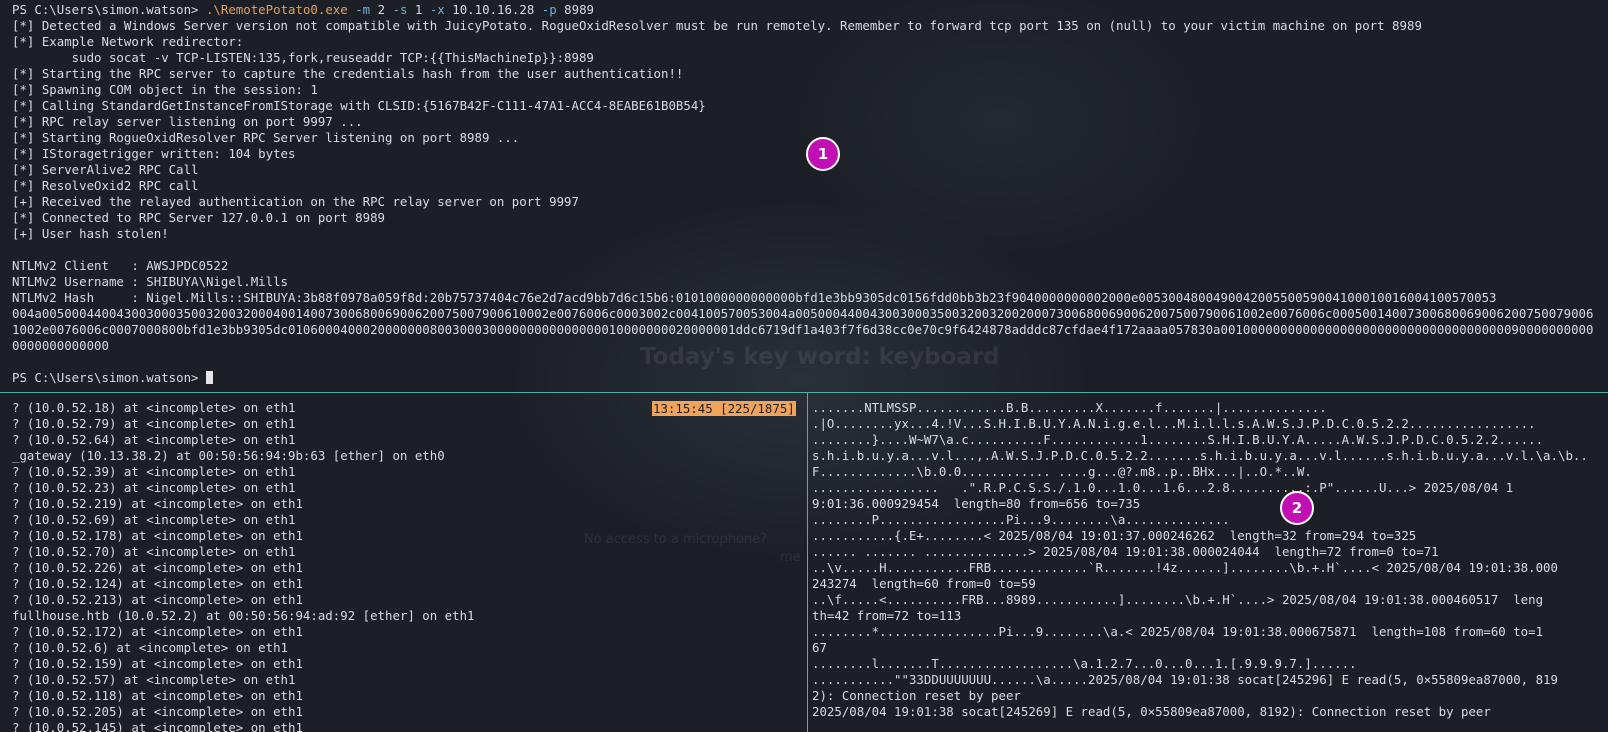 Image resolution: width=1608 pixels, height=732 pixels. What do you see at coordinates (157, 599) in the screenshot?
I see `arp-line: ? (10.0.52.213) at <incomplete> on eth1` at bounding box center [157, 599].